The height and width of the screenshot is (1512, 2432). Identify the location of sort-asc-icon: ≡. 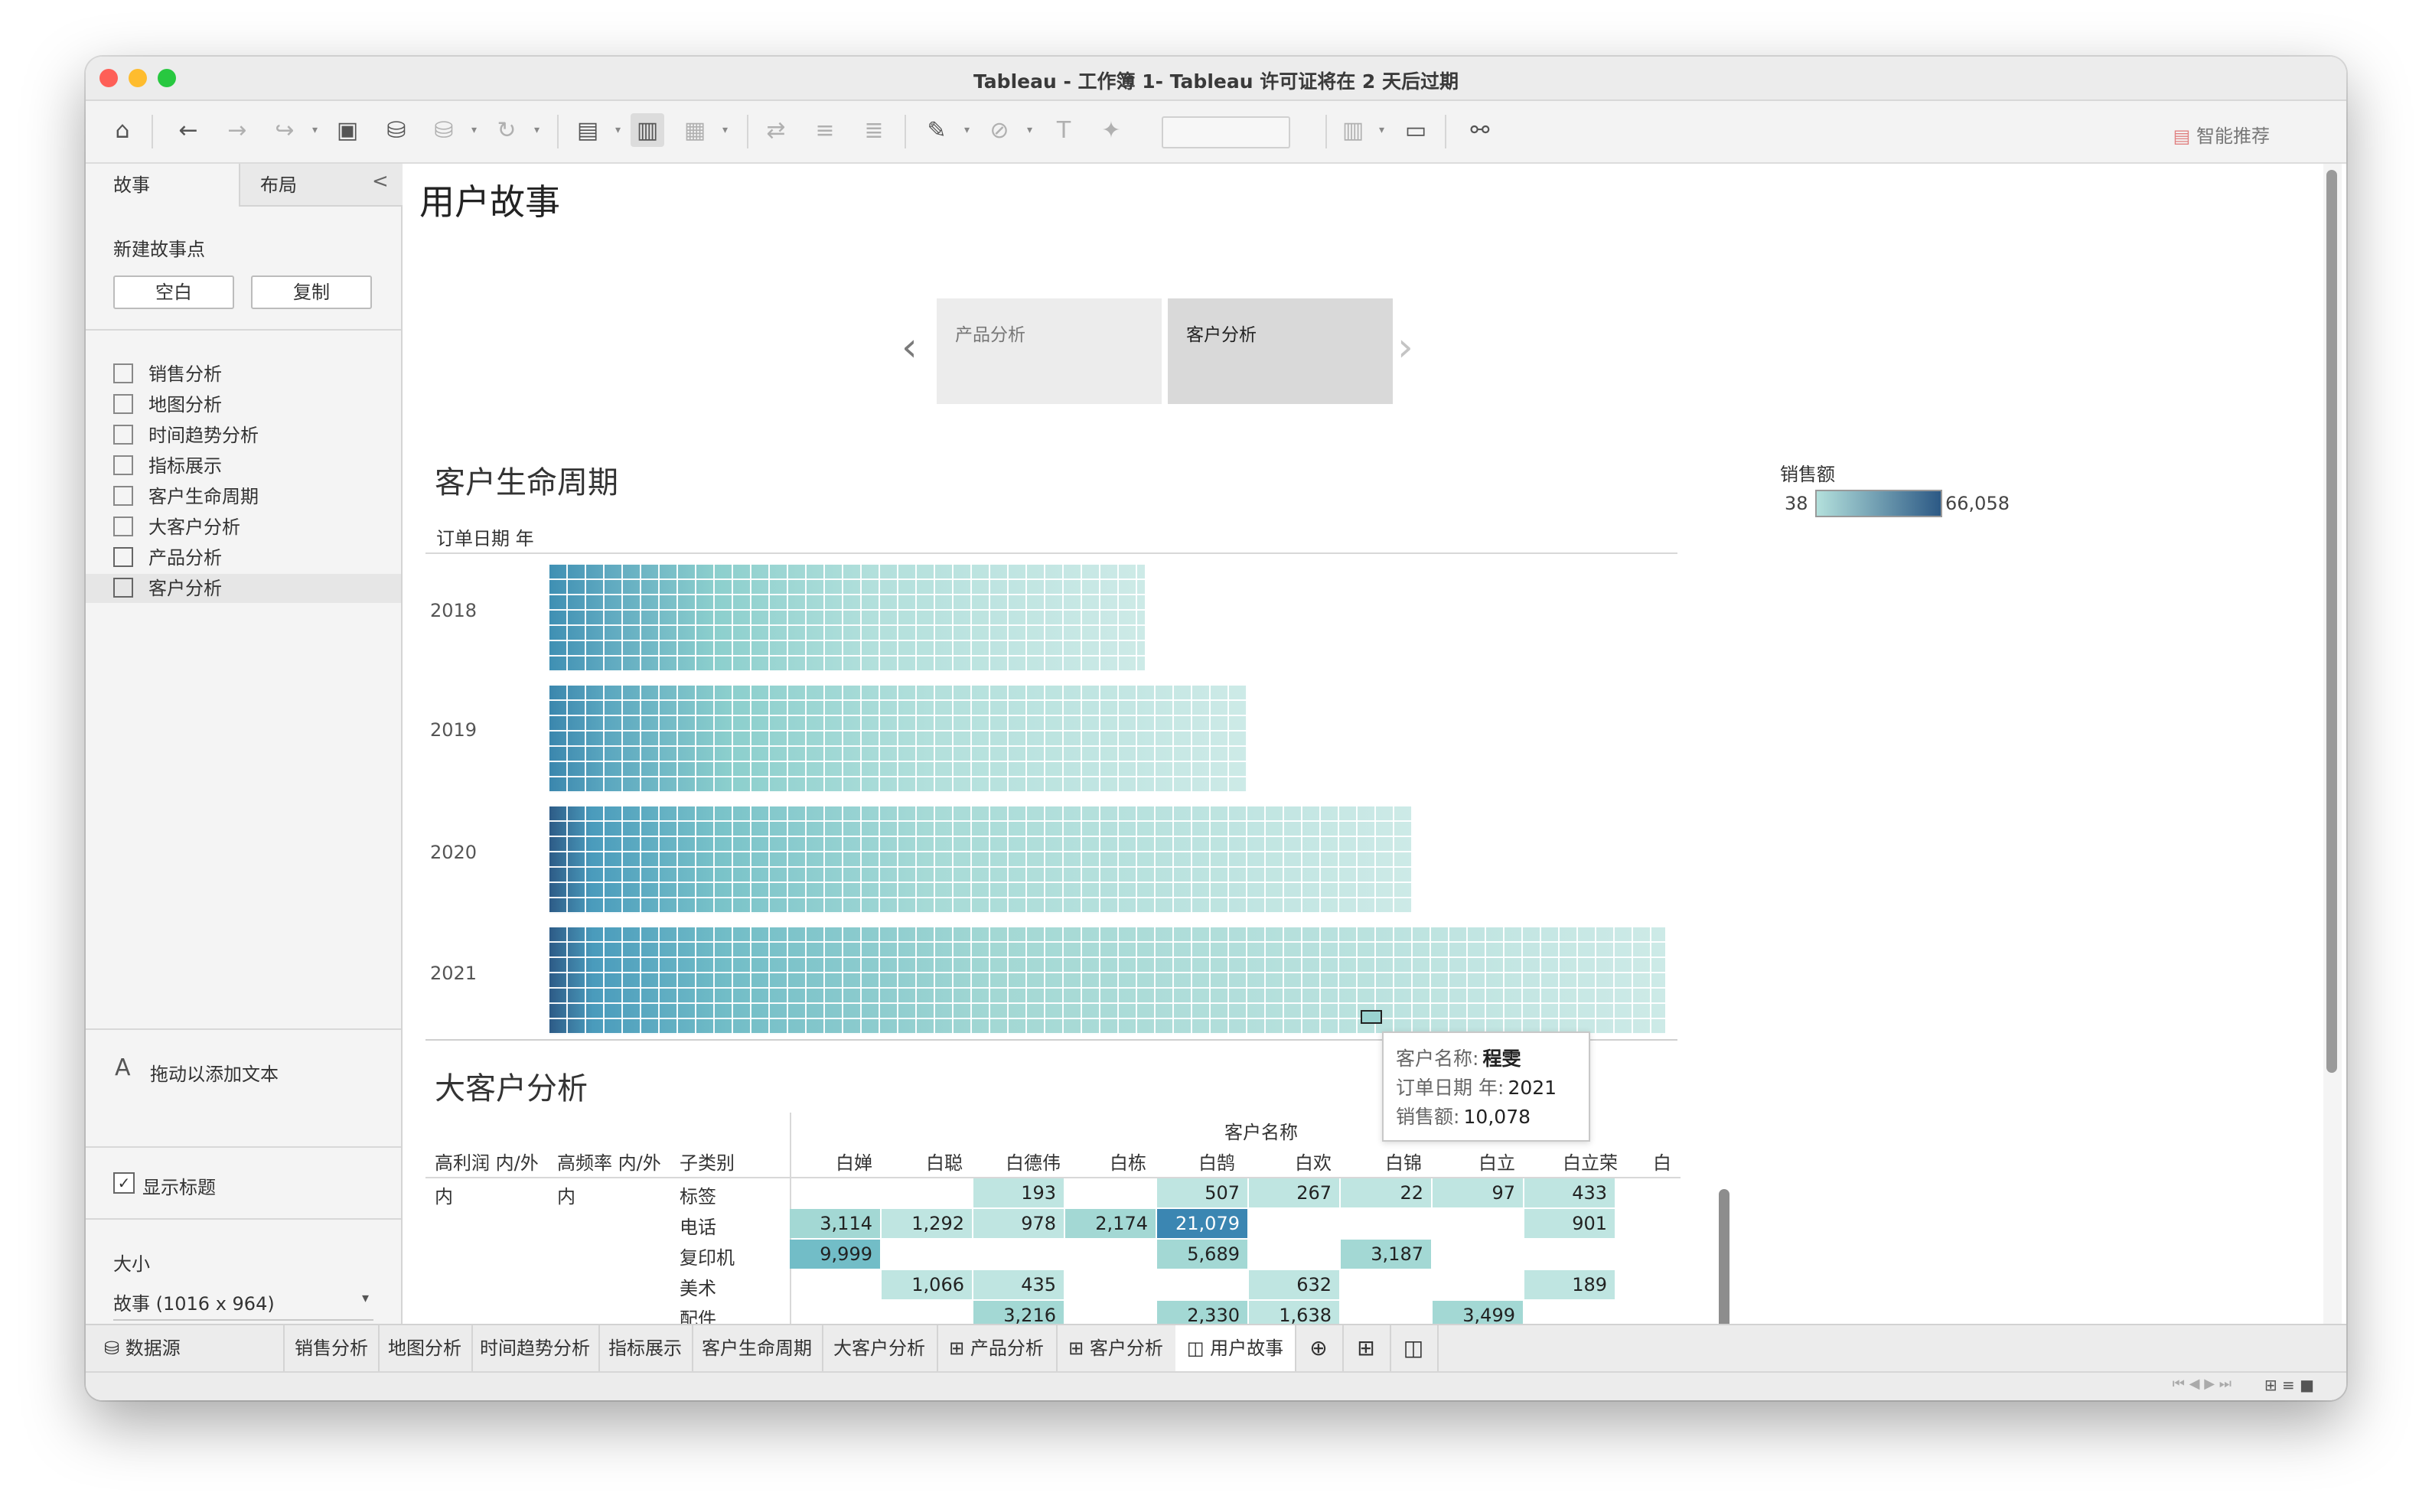
(825, 130).